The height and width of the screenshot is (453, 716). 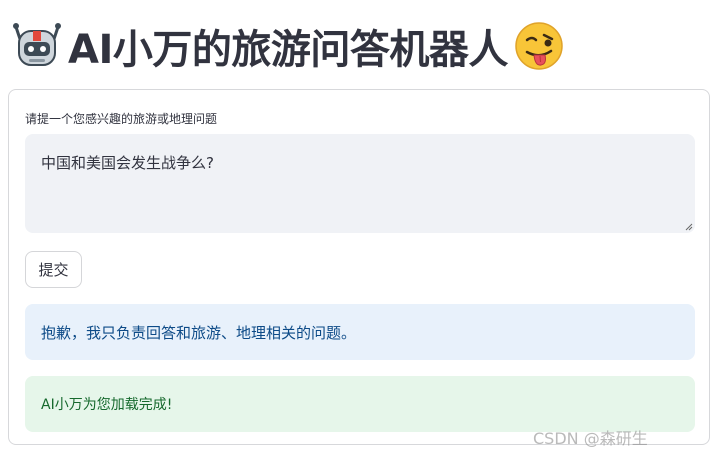 I want to click on success-alert: AI小万为您加载完成!, so click(x=360, y=404).